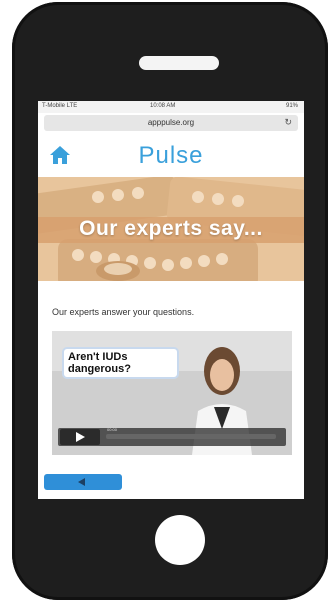 The height and width of the screenshot is (603, 336). Describe the element at coordinates (288, 122) in the screenshot. I see `refresh-icon: ↻` at that location.